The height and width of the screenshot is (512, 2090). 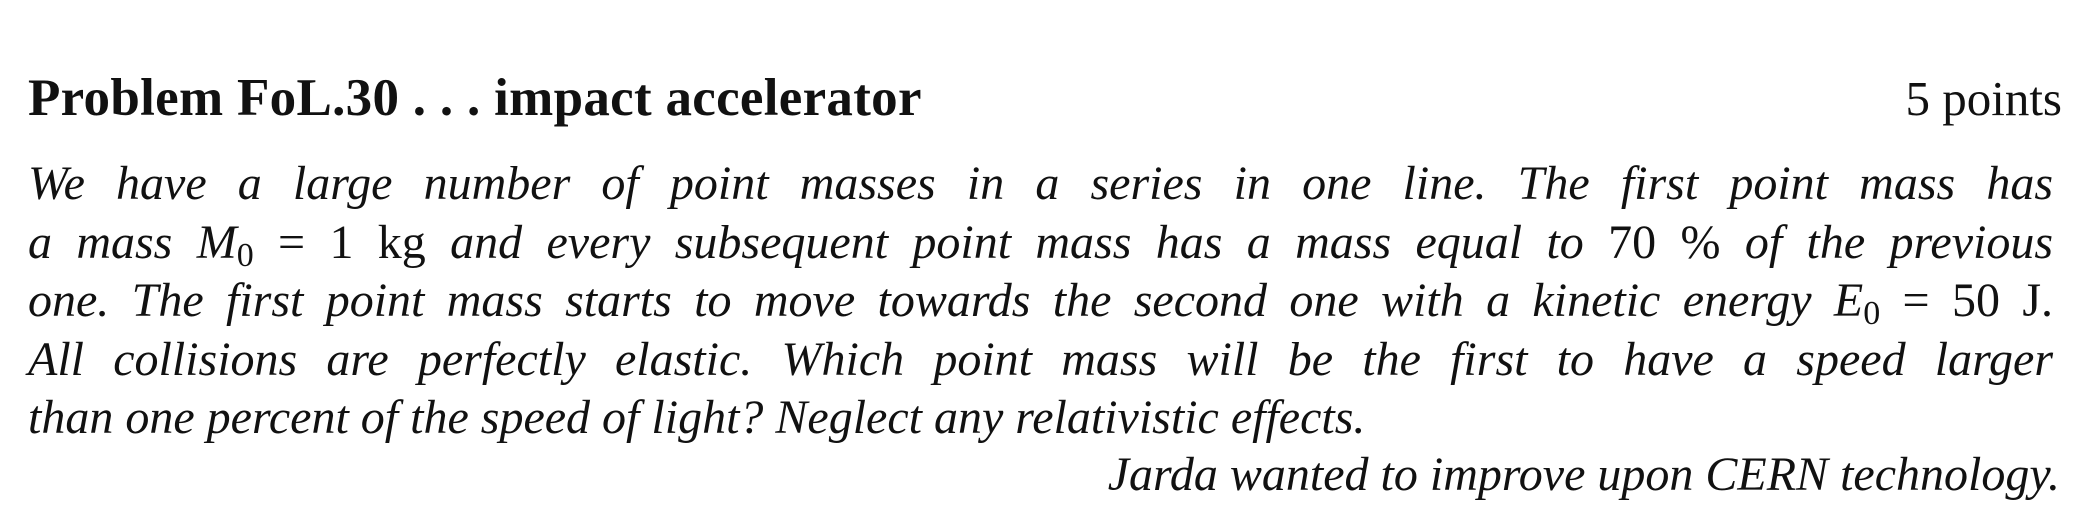 What do you see at coordinates (339, 242) in the screenshot?
I see `math-value-mass: = 1 kg` at bounding box center [339, 242].